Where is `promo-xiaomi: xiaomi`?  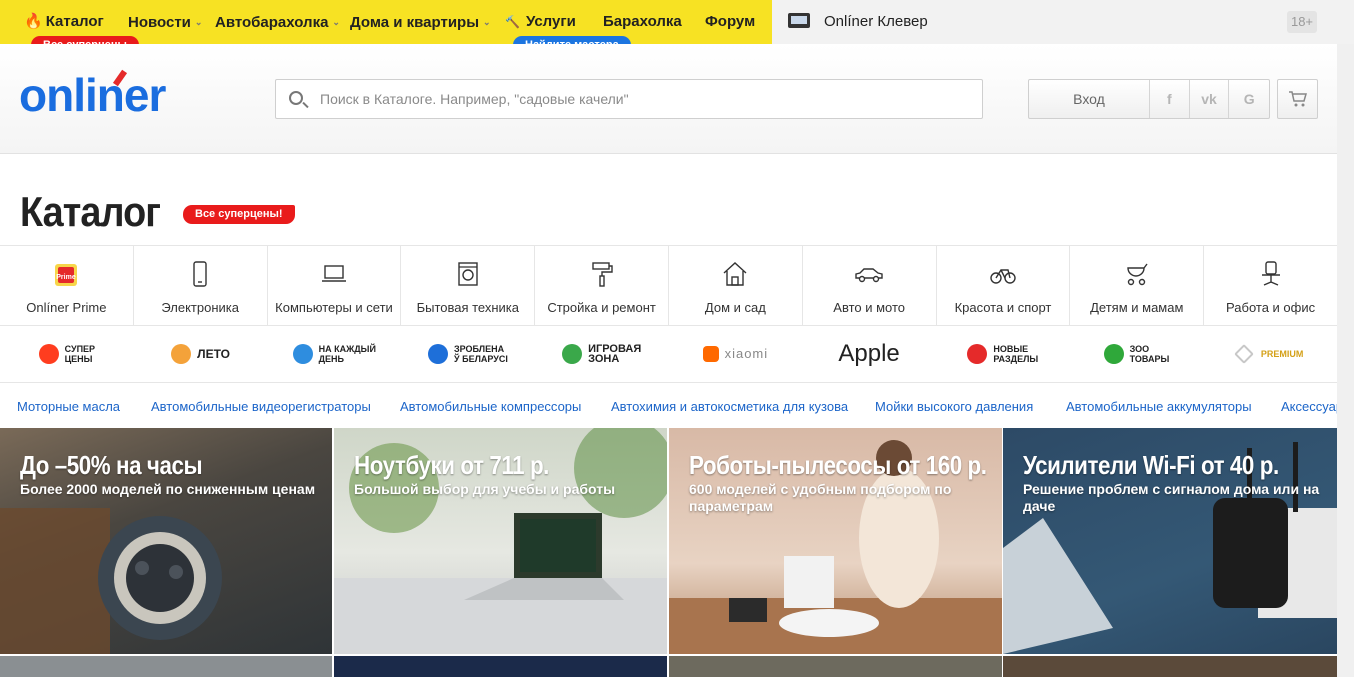 promo-xiaomi: xiaomi is located at coordinates (736, 354).